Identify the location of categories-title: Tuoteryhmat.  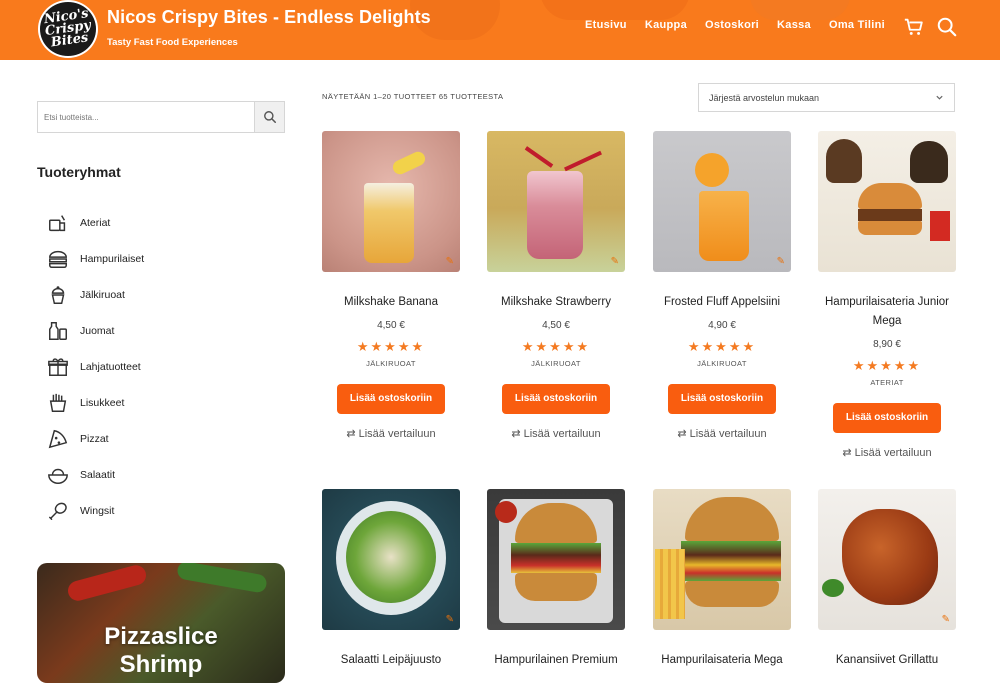
(79, 172).